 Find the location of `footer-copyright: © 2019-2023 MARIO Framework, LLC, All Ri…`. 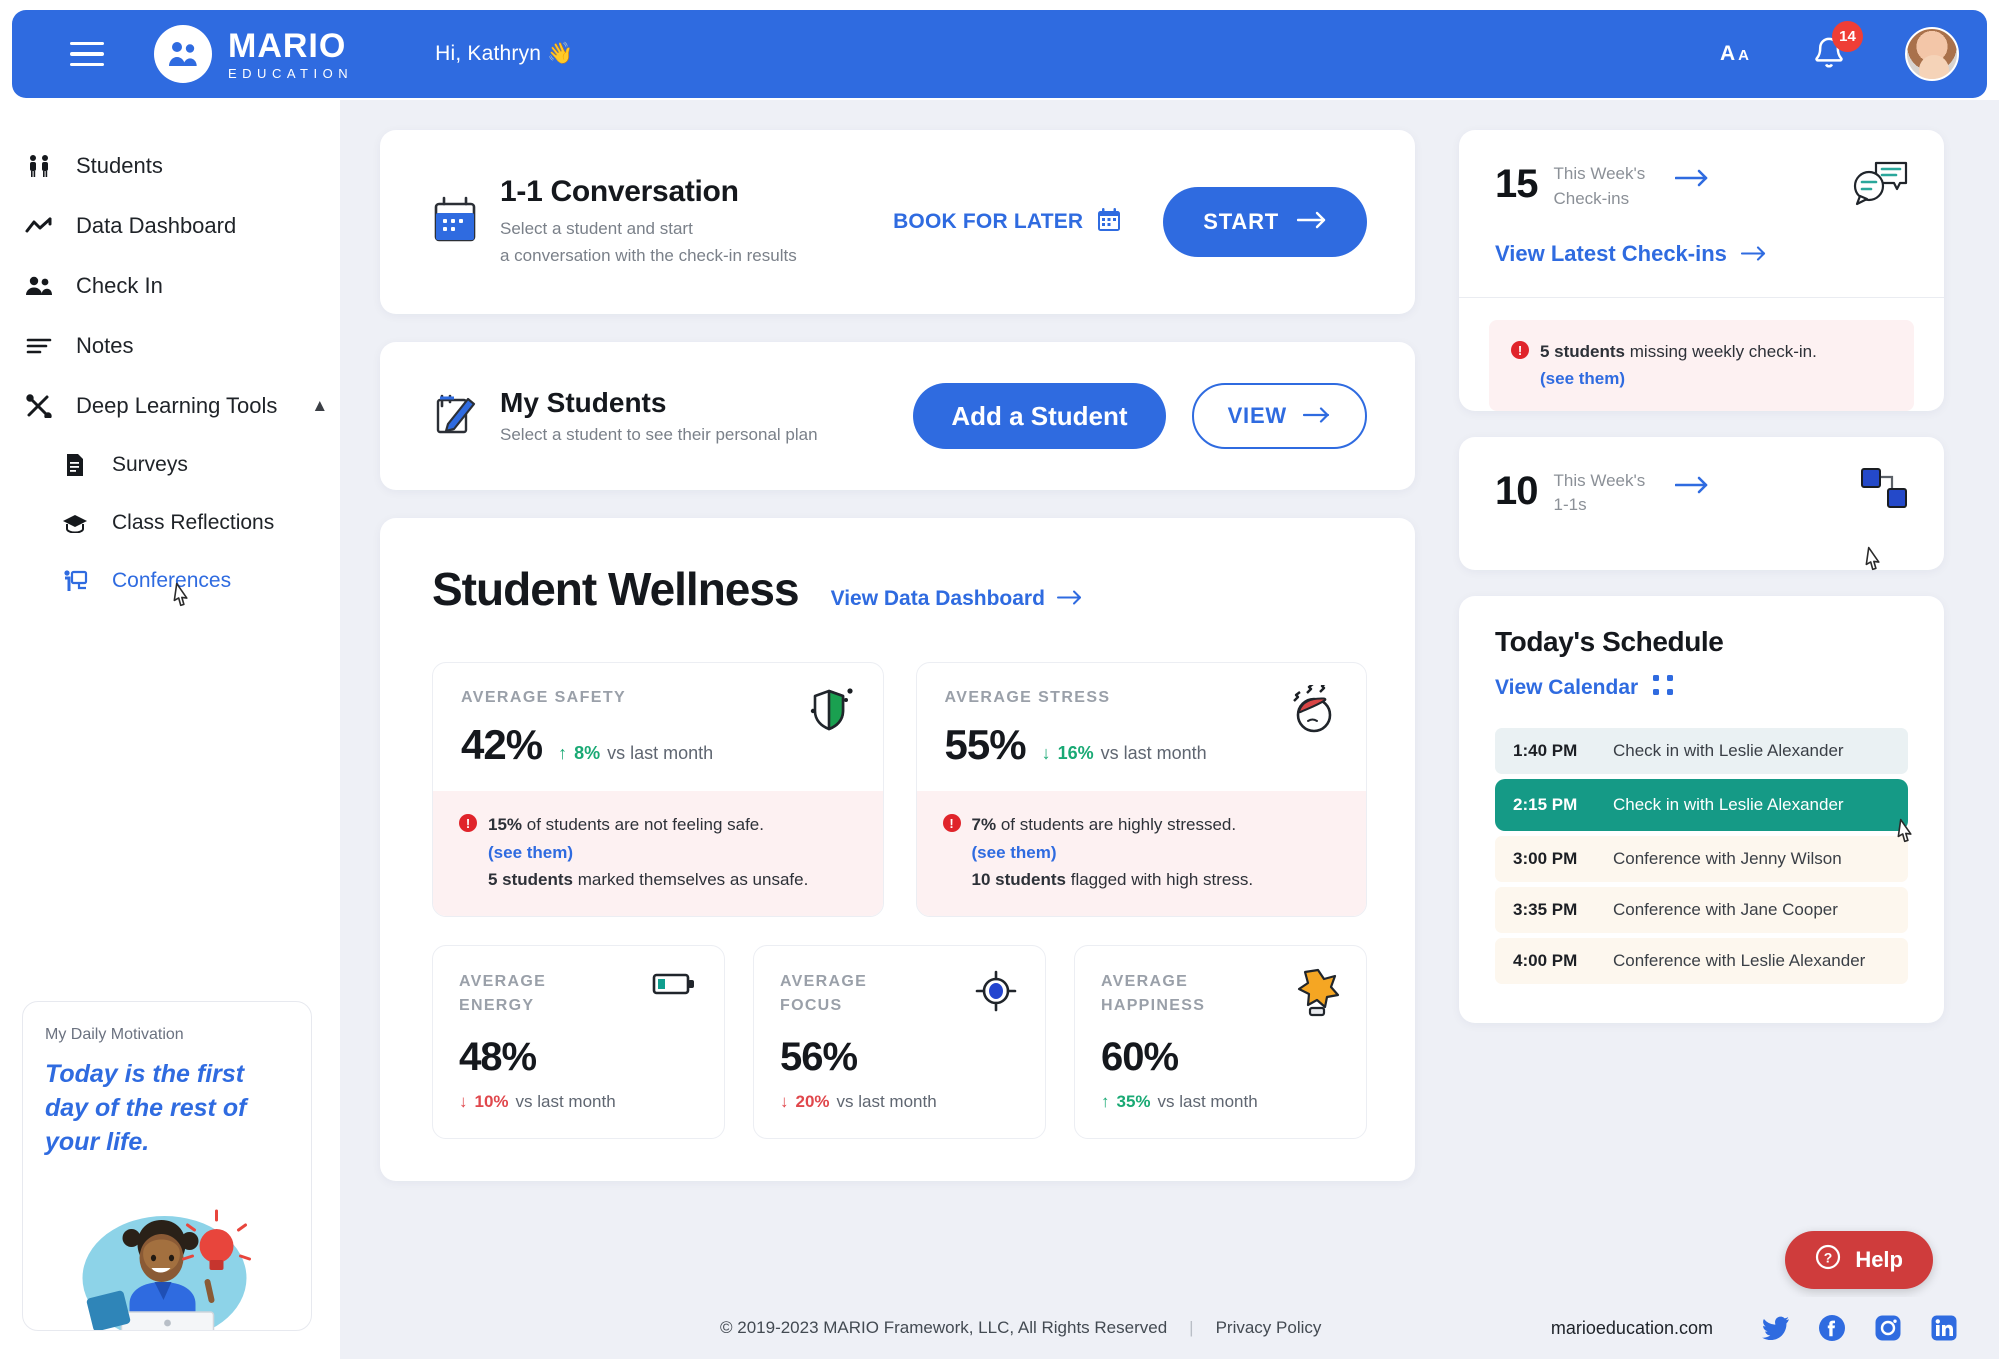

footer-copyright: © 2019-2023 MARIO Framework, LLC, All Ri… is located at coordinates (944, 1327).